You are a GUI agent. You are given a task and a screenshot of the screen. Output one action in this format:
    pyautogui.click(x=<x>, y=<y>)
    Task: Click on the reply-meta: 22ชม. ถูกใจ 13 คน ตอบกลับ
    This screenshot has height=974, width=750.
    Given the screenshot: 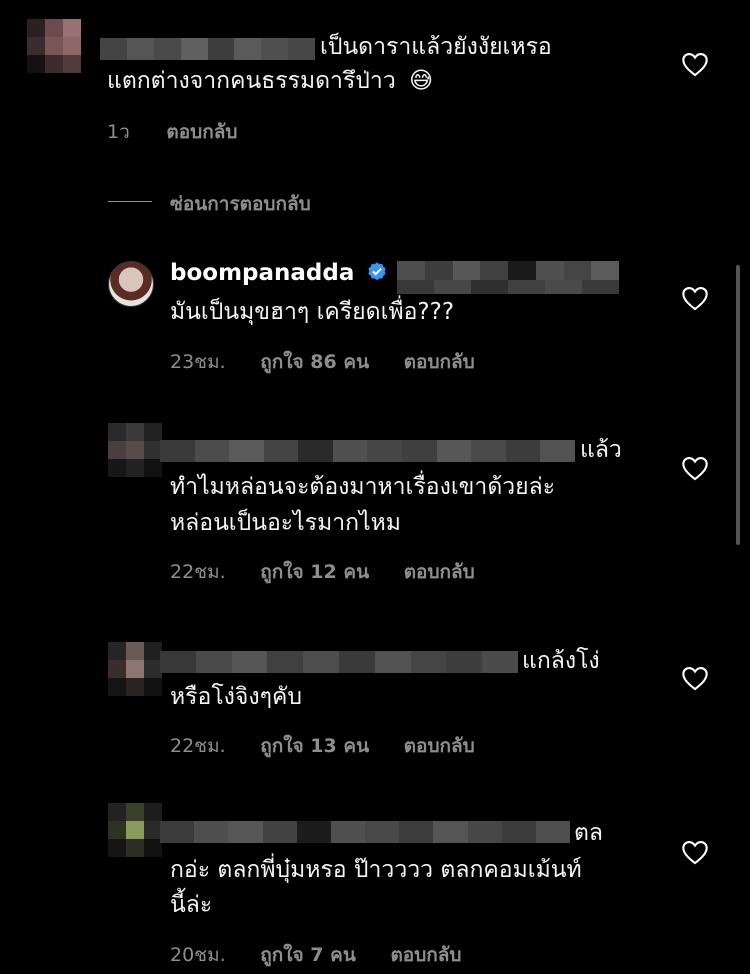 What is the action you would take?
    pyautogui.click(x=322, y=746)
    